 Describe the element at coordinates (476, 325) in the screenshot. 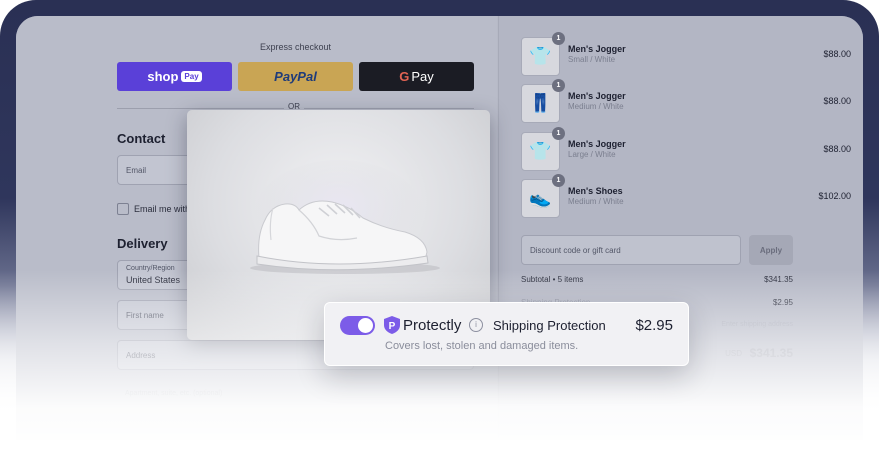

I see `info-icon: i` at that location.